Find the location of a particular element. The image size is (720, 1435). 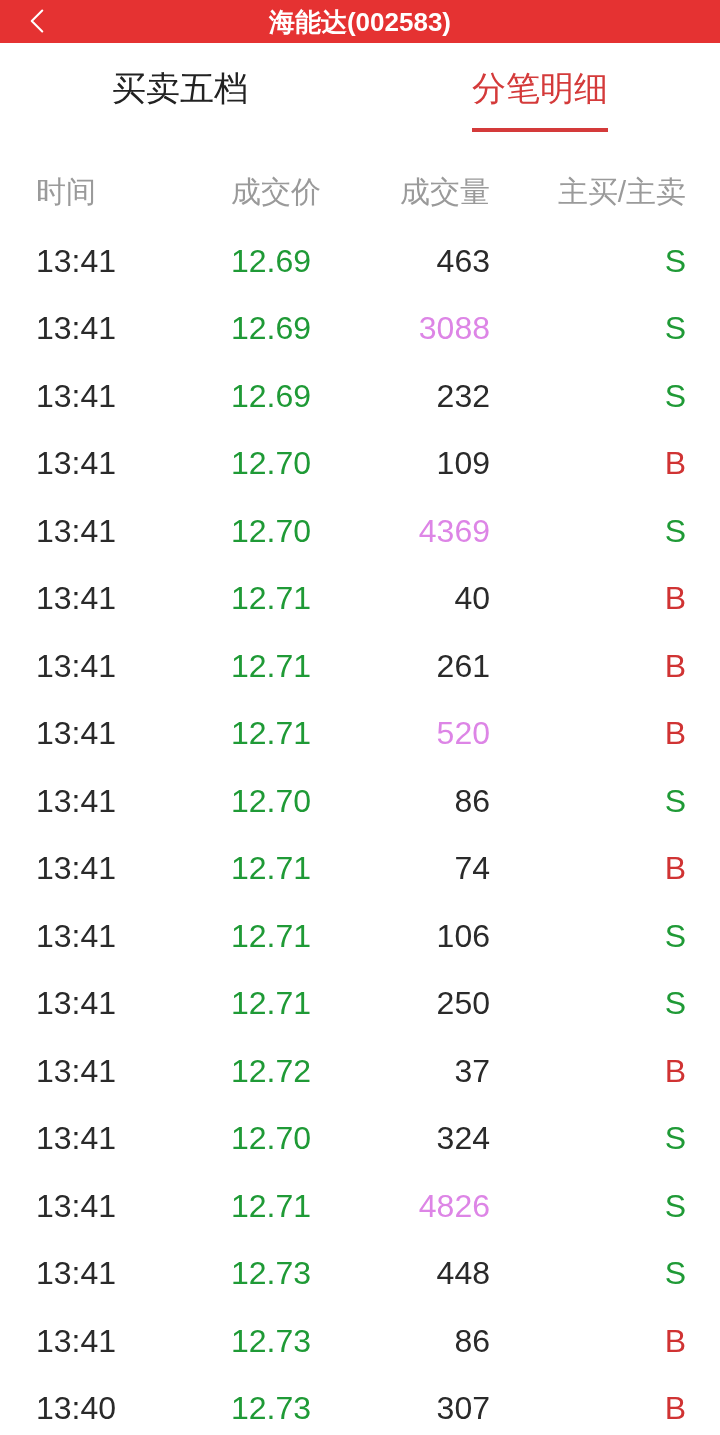

trade-volume: 520 is located at coordinates (463, 733).